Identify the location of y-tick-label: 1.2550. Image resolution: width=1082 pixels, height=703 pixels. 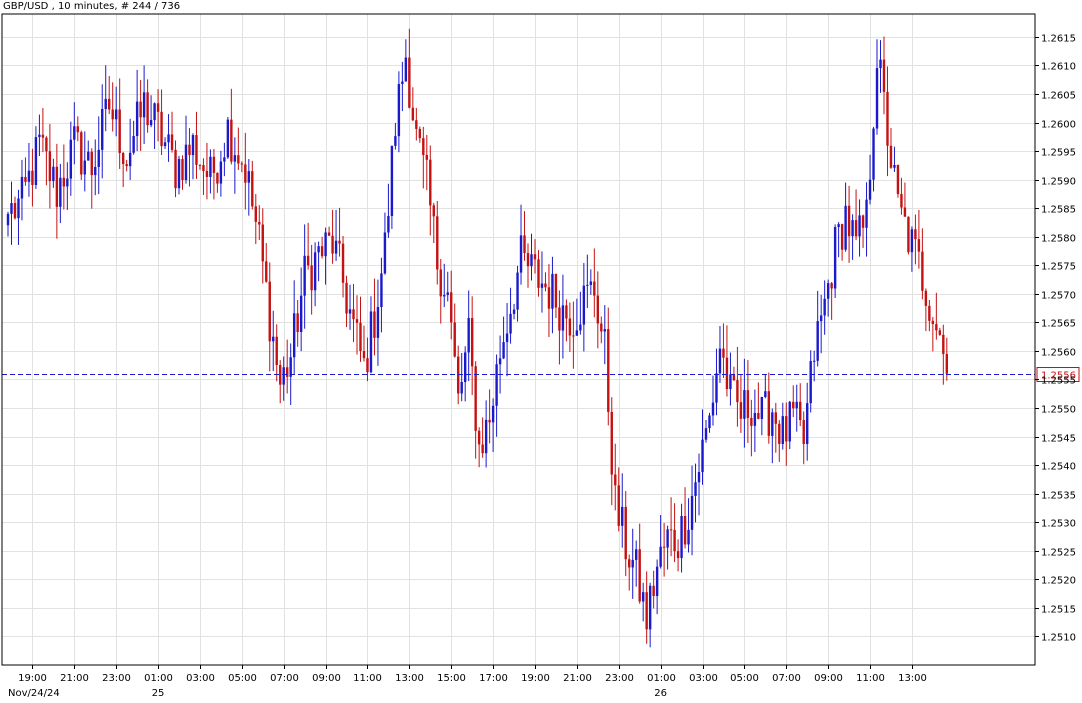
(1058, 410).